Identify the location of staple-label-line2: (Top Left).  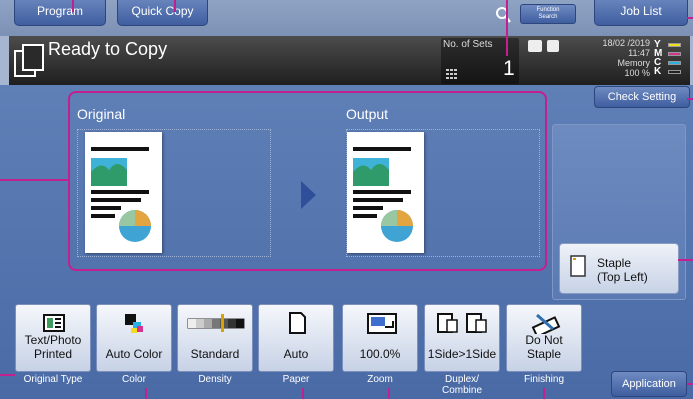
(622, 277).